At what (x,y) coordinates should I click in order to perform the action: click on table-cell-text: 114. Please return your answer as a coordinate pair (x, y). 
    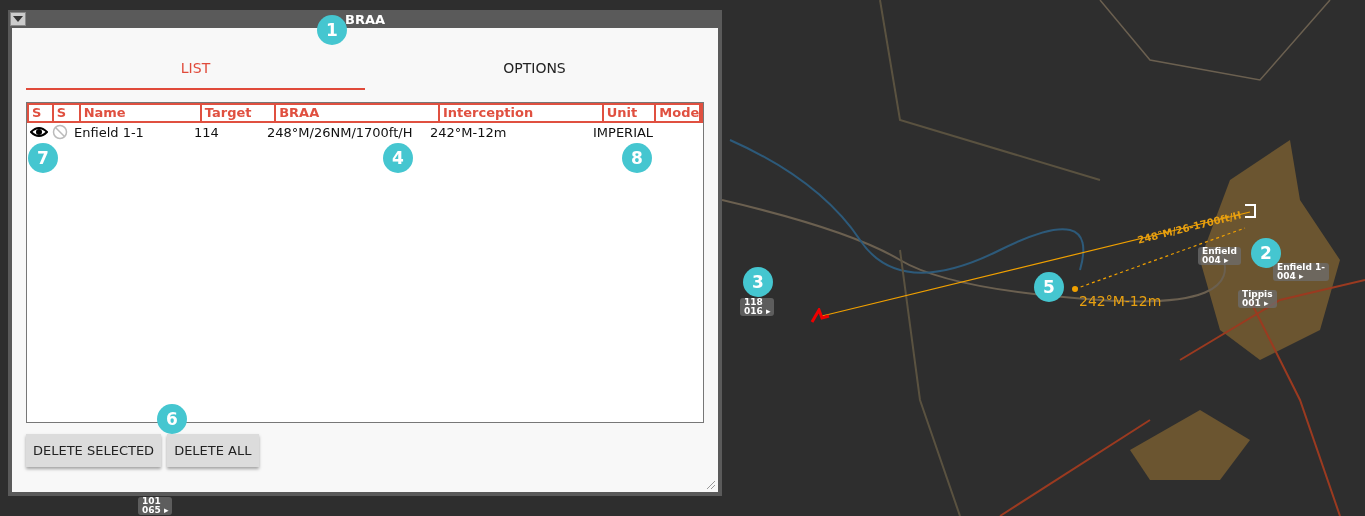
    Looking at the image, I should click on (206, 132).